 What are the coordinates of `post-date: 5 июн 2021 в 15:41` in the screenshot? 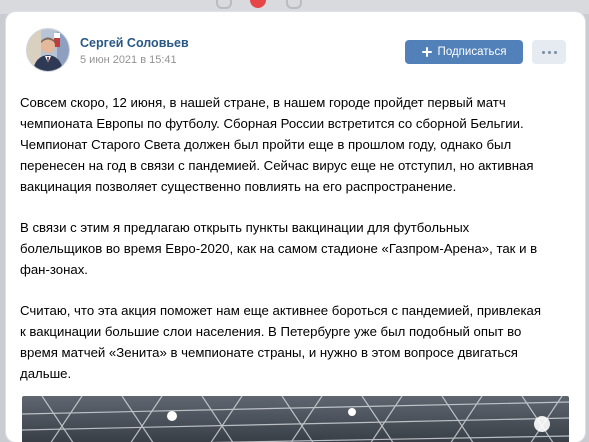 It's located at (128, 60).